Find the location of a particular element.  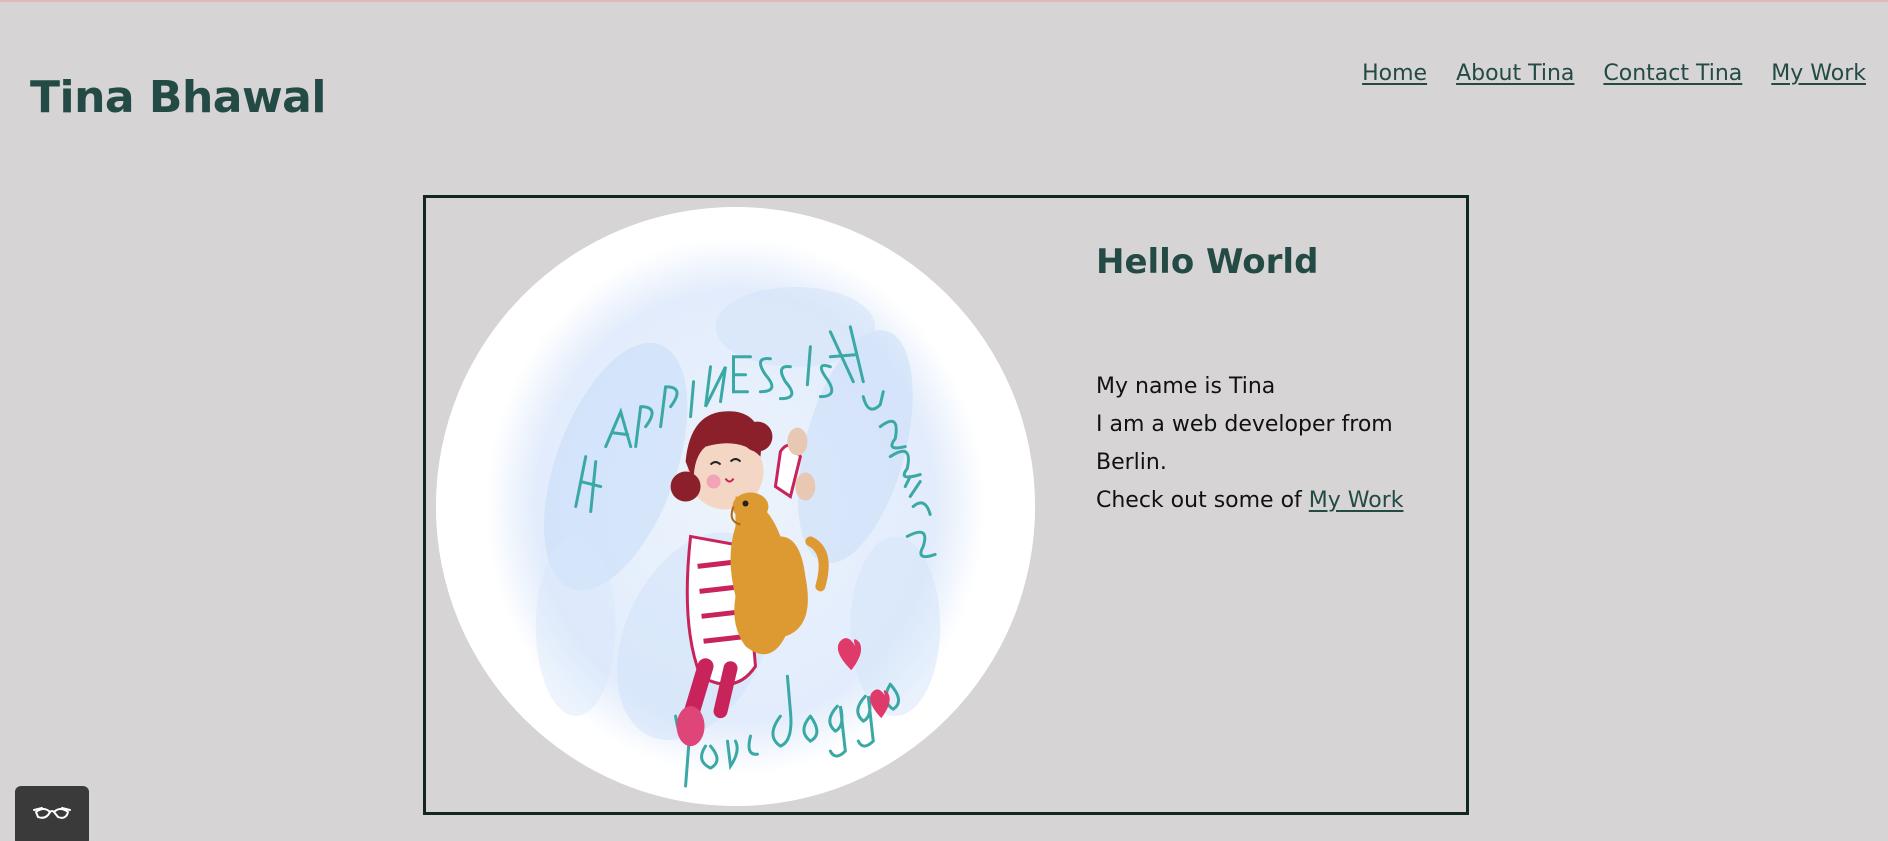

intro-line-check-out: Check out some of My Work is located at coordinates (1281, 501).